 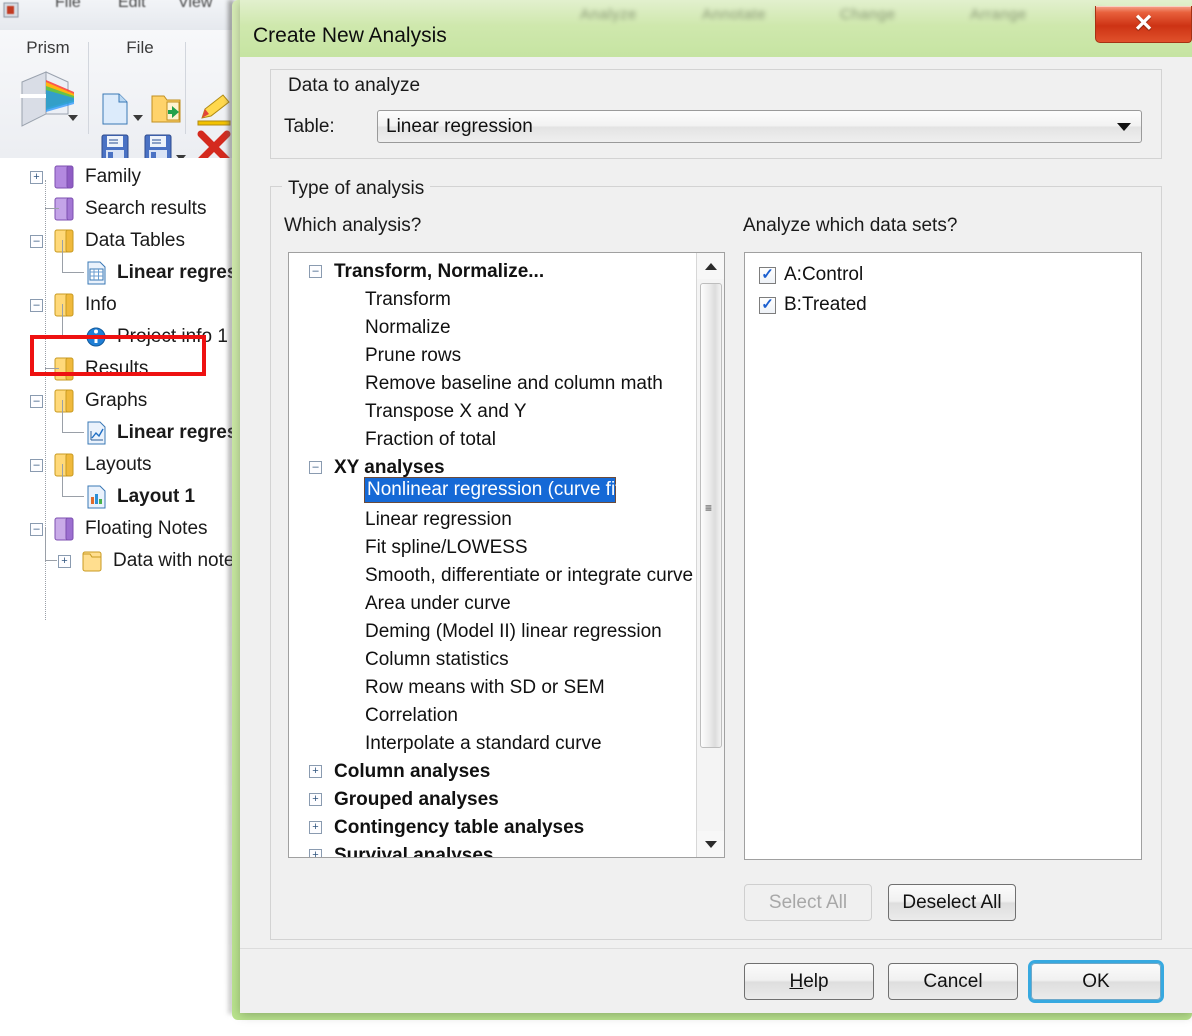 I want to click on tree-item-search-results: Search results, so click(x=118, y=209).